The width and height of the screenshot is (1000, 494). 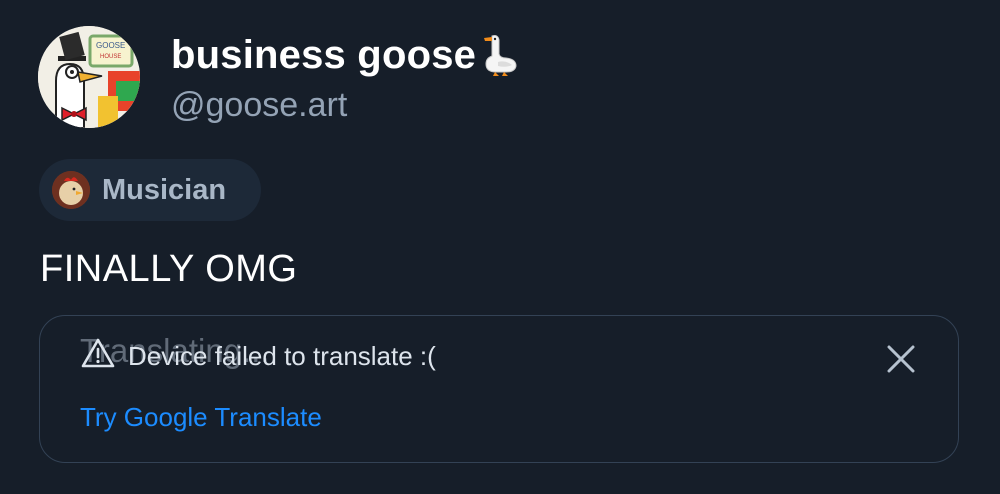 I want to click on goose-avatar-image: GOOSE HOUSE, so click(x=89, y=77).